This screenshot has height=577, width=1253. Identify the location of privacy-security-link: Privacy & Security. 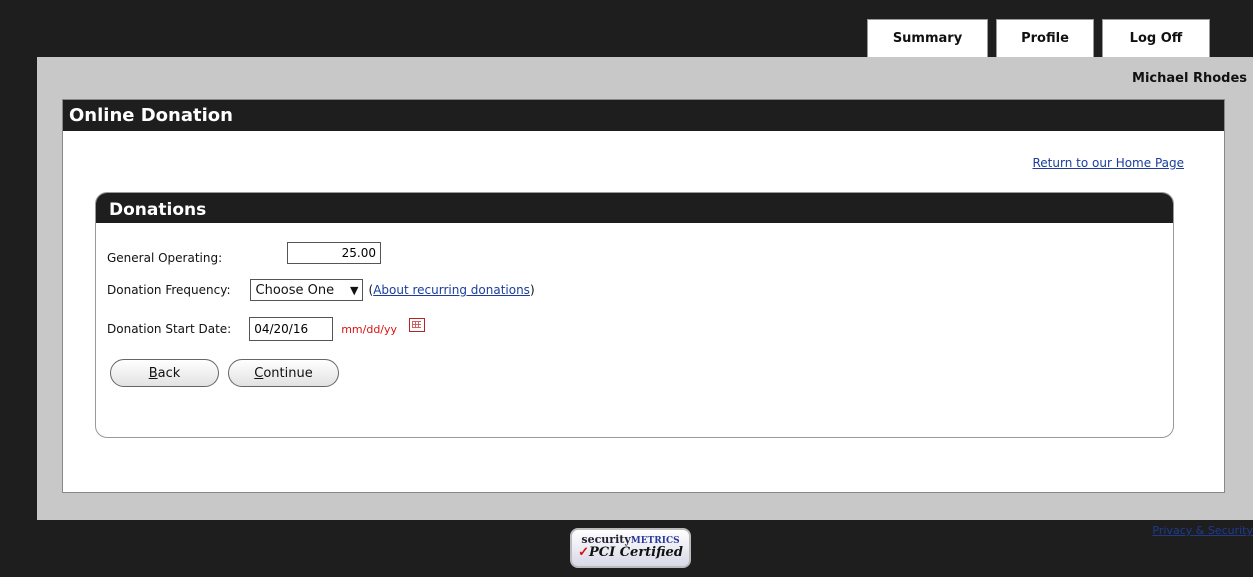
(1202, 530).